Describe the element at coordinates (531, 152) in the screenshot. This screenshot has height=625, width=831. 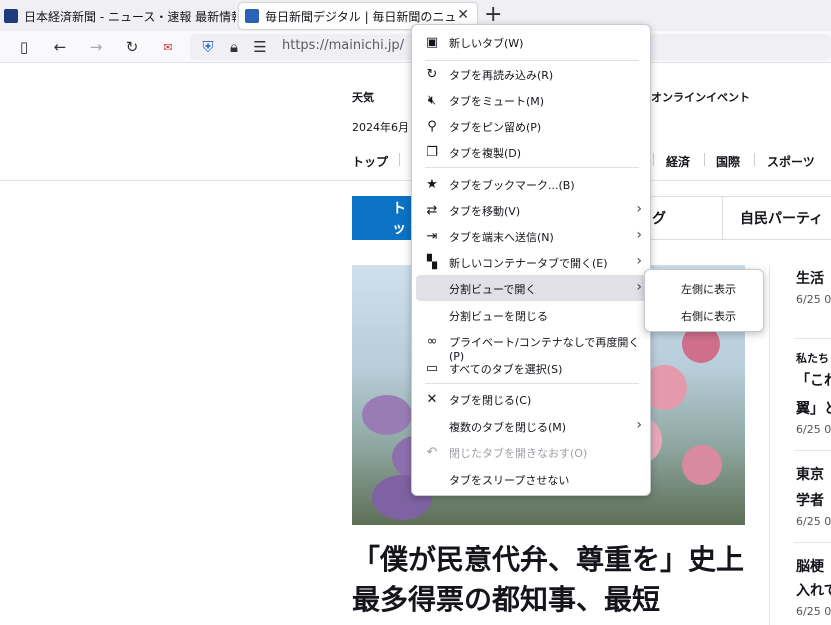
I see `menu-duplicate-tab: ❐ タブを複製(D)` at that location.